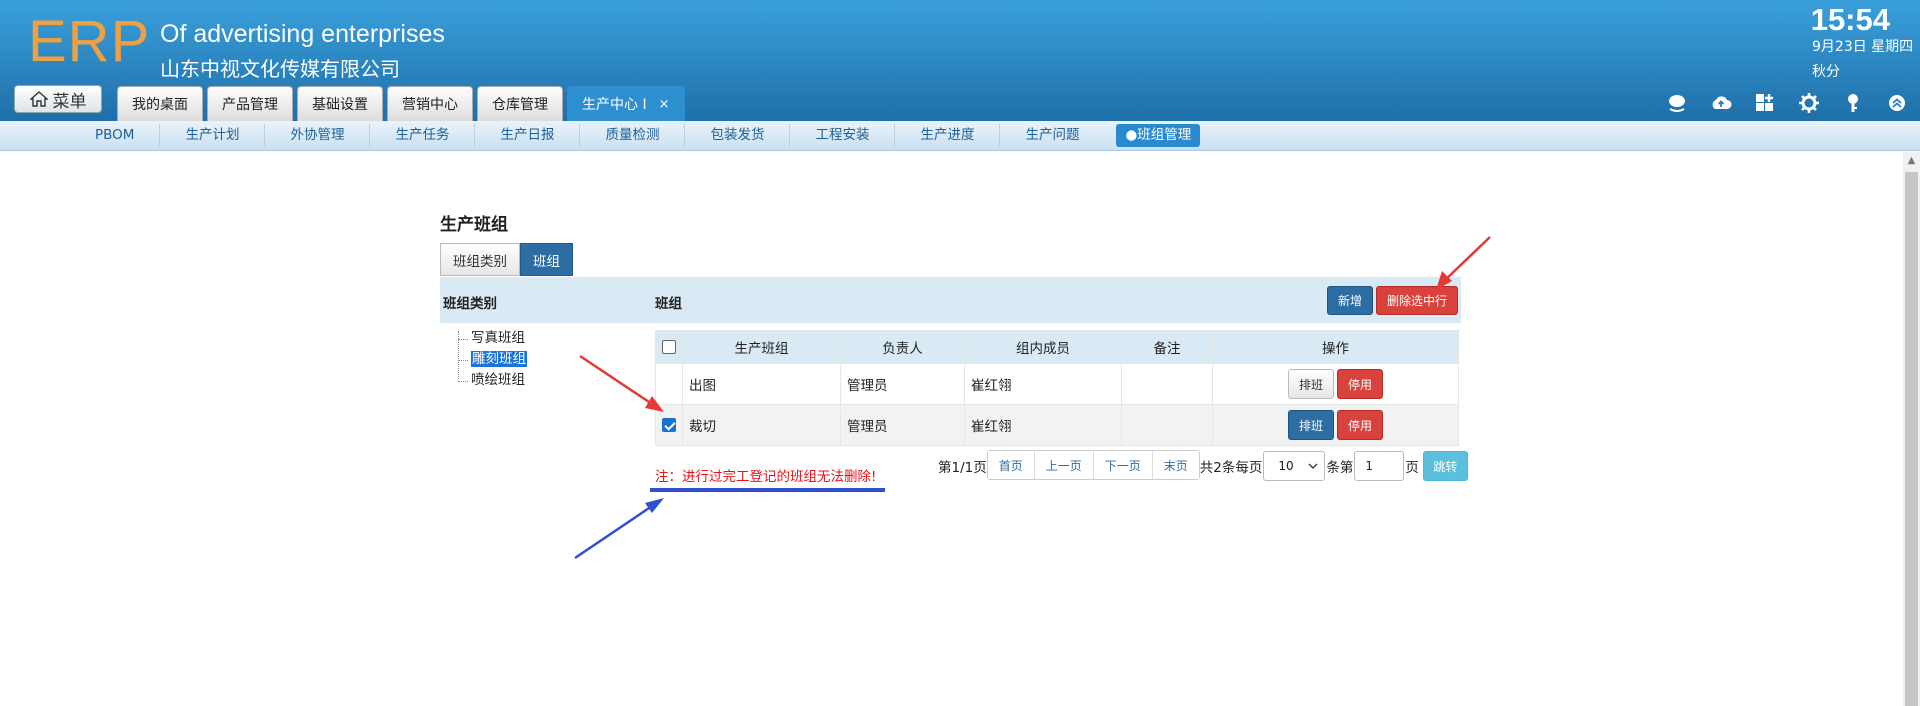 The width and height of the screenshot is (1920, 706). What do you see at coordinates (1677, 103) in the screenshot?
I see `chat-icon` at bounding box center [1677, 103].